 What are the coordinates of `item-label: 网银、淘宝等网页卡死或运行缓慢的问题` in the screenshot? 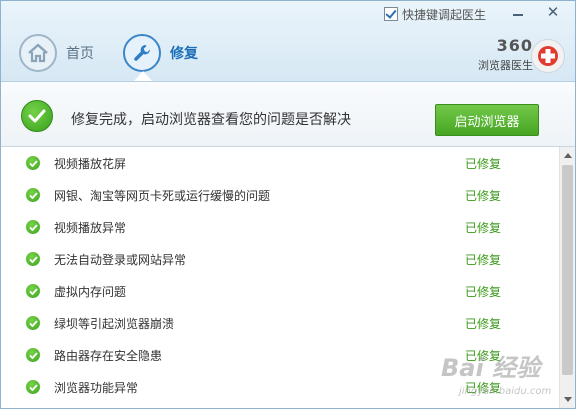 It's located at (162, 195).